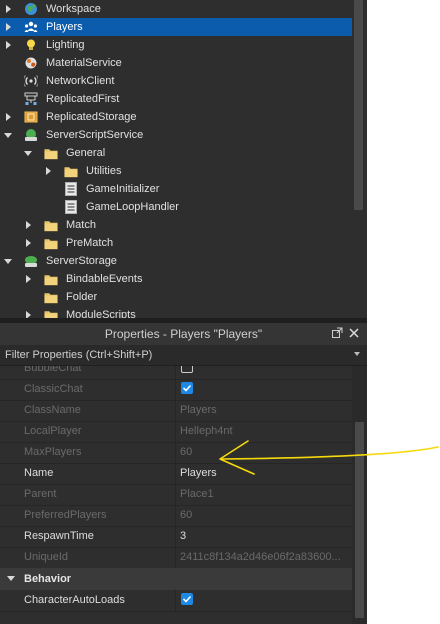  Describe the element at coordinates (40, 494) in the screenshot. I see `property-name: Parent` at that location.